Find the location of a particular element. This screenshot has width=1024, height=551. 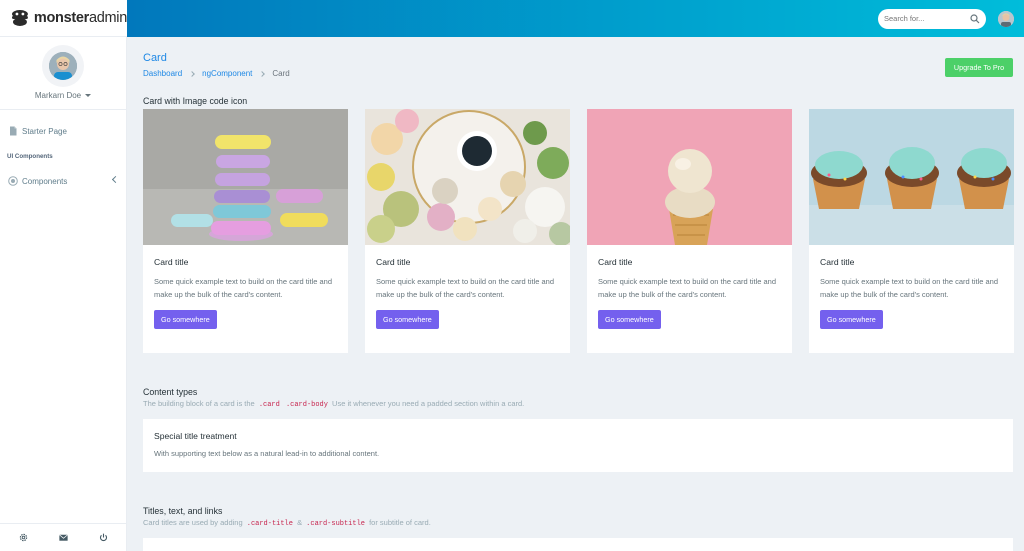

card-image-macarons-stack is located at coordinates (245, 177).